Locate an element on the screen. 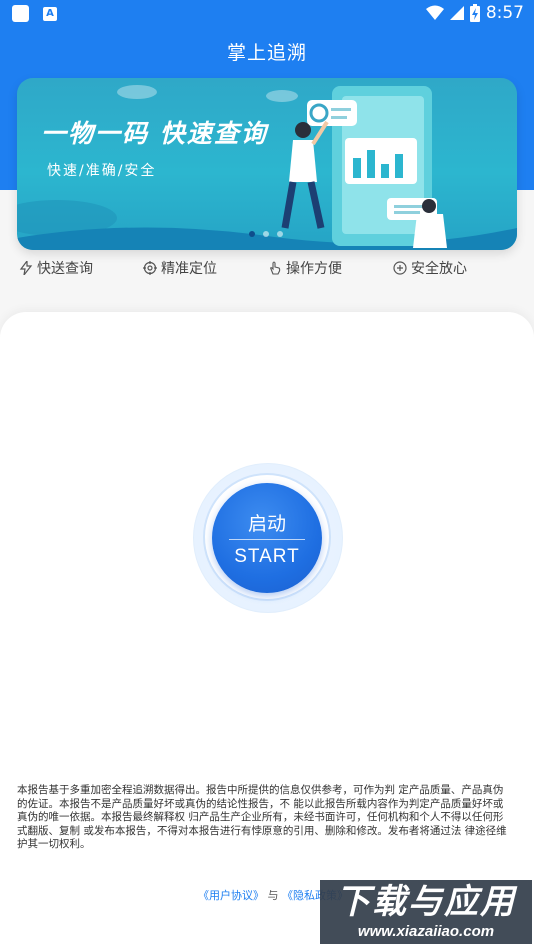  page-title: 掌上追溯 is located at coordinates (266, 53).